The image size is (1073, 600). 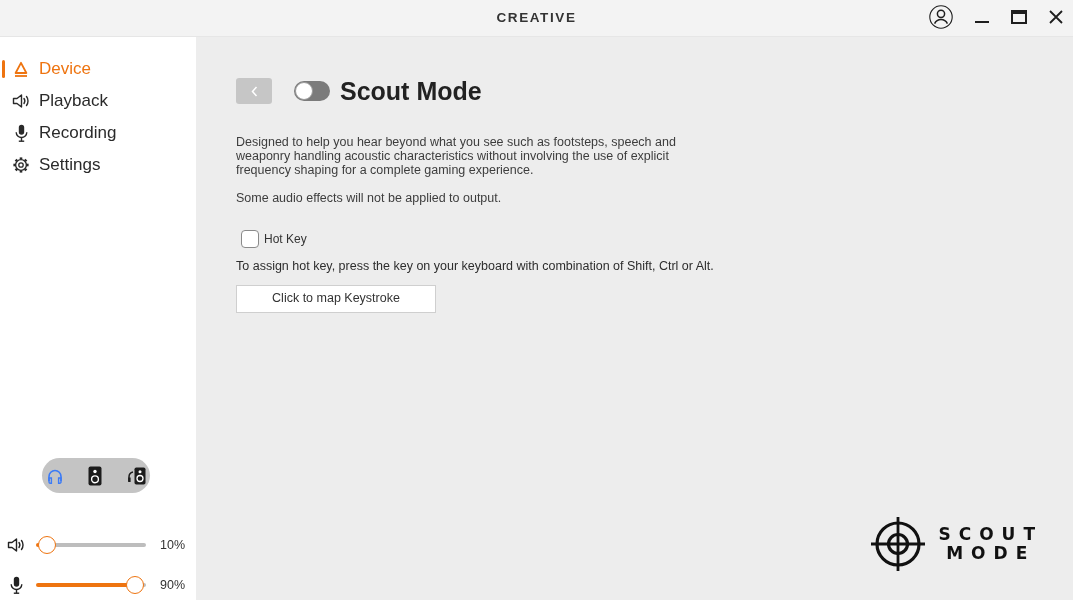 What do you see at coordinates (941, 17) in the screenshot?
I see `account-icon` at bounding box center [941, 17].